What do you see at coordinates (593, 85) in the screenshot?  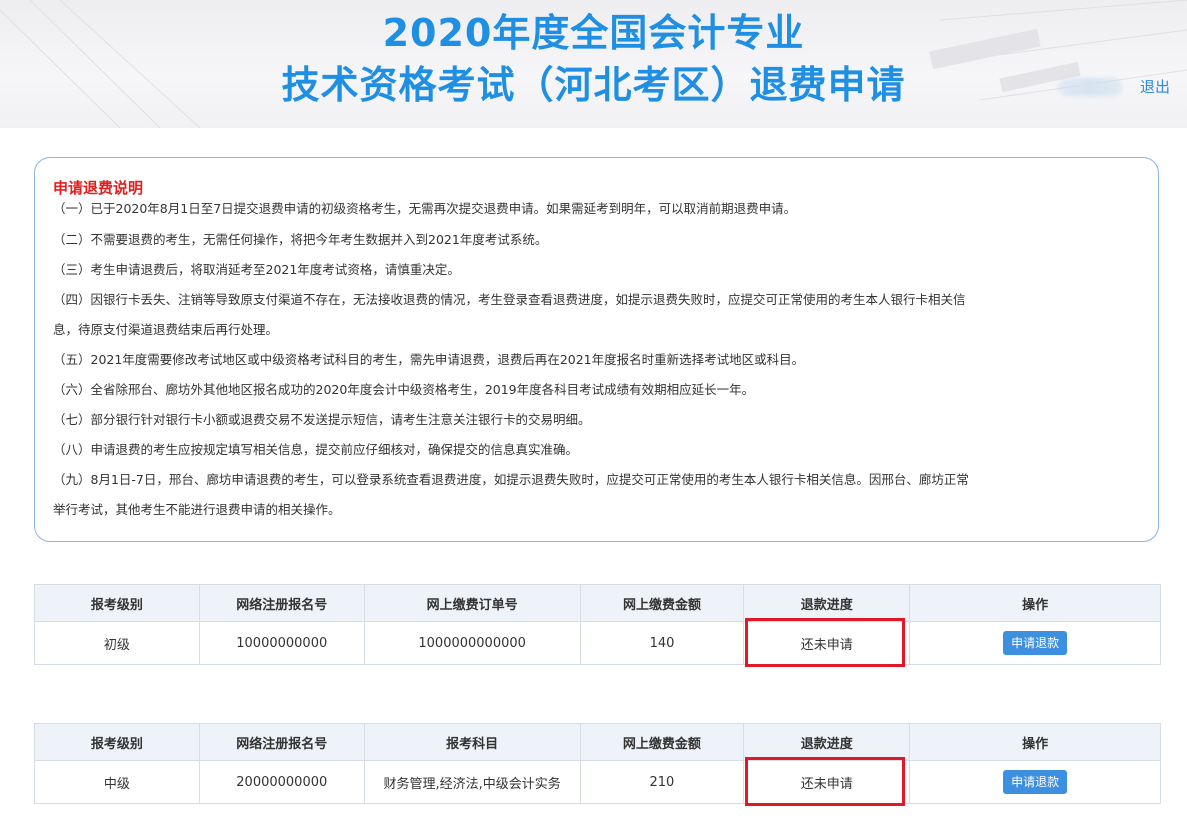 I see `page-title-line2: 技术资格考试（河北考区）退费申请` at bounding box center [593, 85].